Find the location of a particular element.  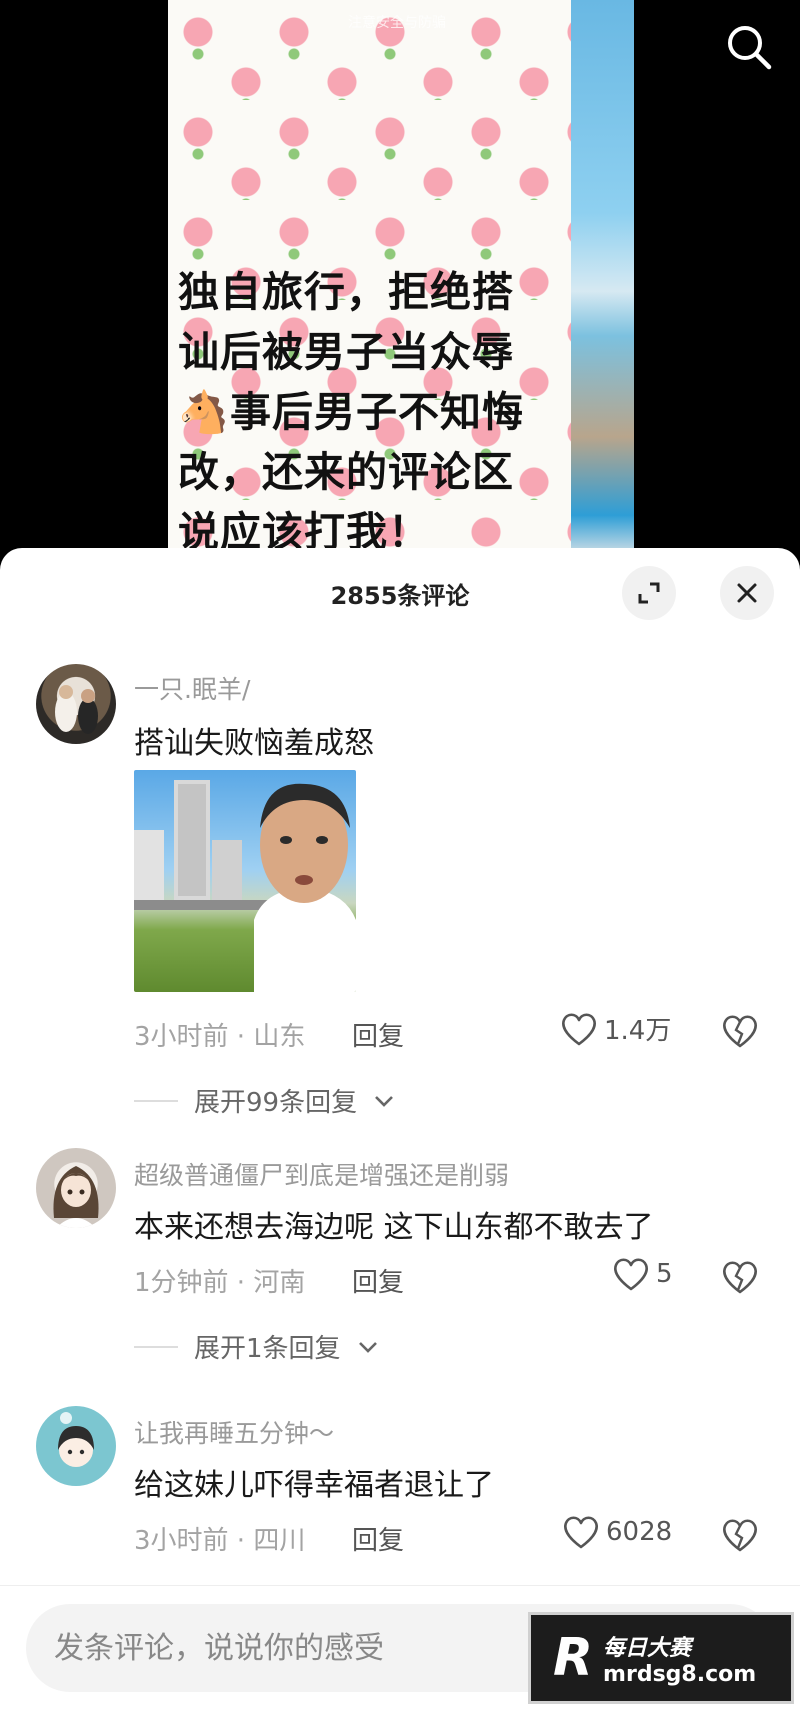

like-count: 5 is located at coordinates (664, 1274).